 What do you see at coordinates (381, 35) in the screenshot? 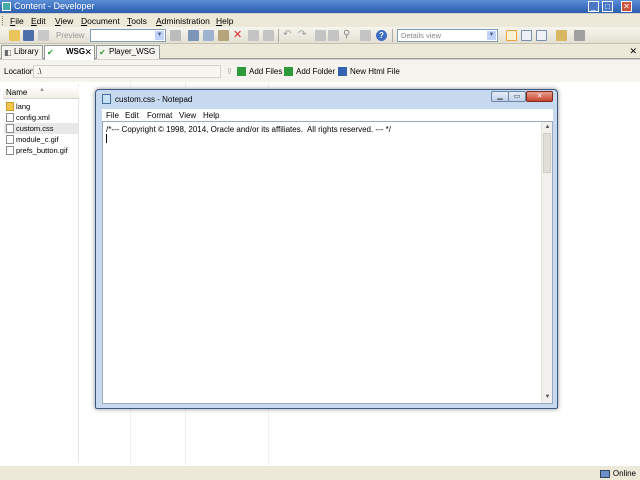
I see `help-icon: ?` at bounding box center [381, 35].